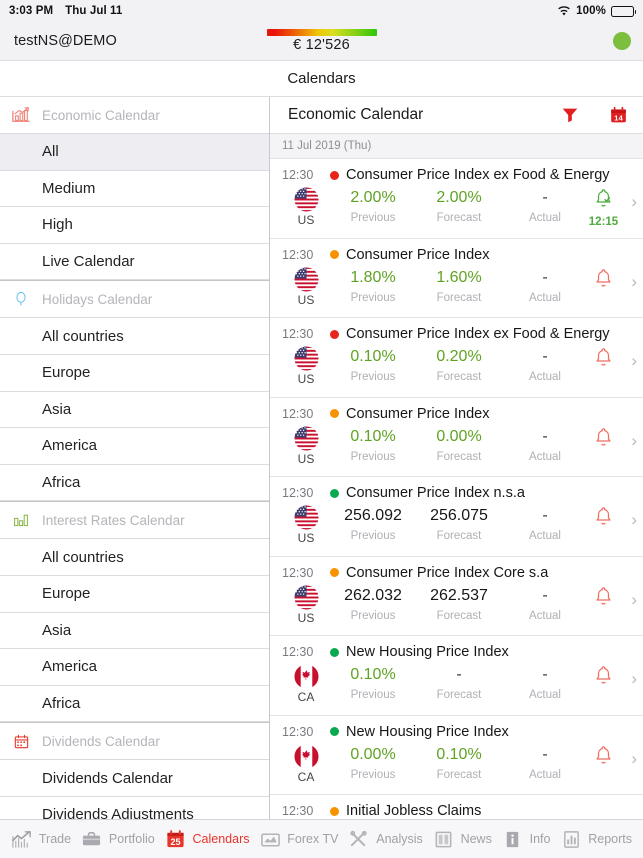 This screenshot has width=643, height=858. What do you see at coordinates (570, 115) in the screenshot?
I see `filter-icon` at bounding box center [570, 115].